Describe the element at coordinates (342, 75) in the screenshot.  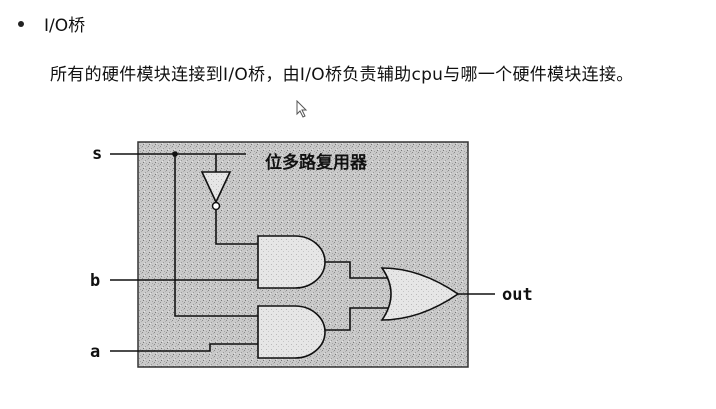
I see `description-text: 所有的硬件模块连接到I/O桥，由I/O桥负责辅助cpu与哪一个硬件模块连接。` at that location.